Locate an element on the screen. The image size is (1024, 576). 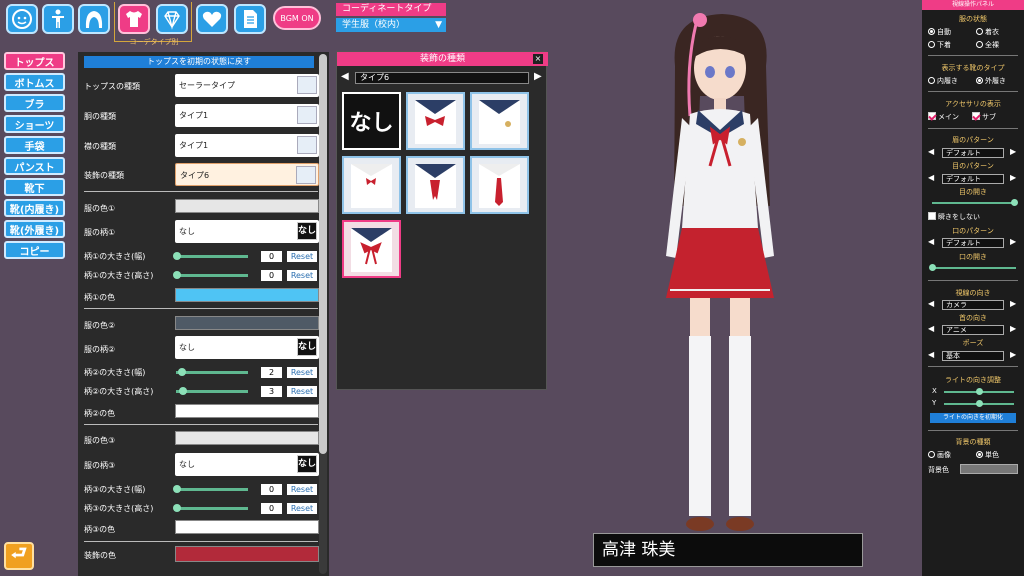
color1-swatch is located at coordinates (247, 206).